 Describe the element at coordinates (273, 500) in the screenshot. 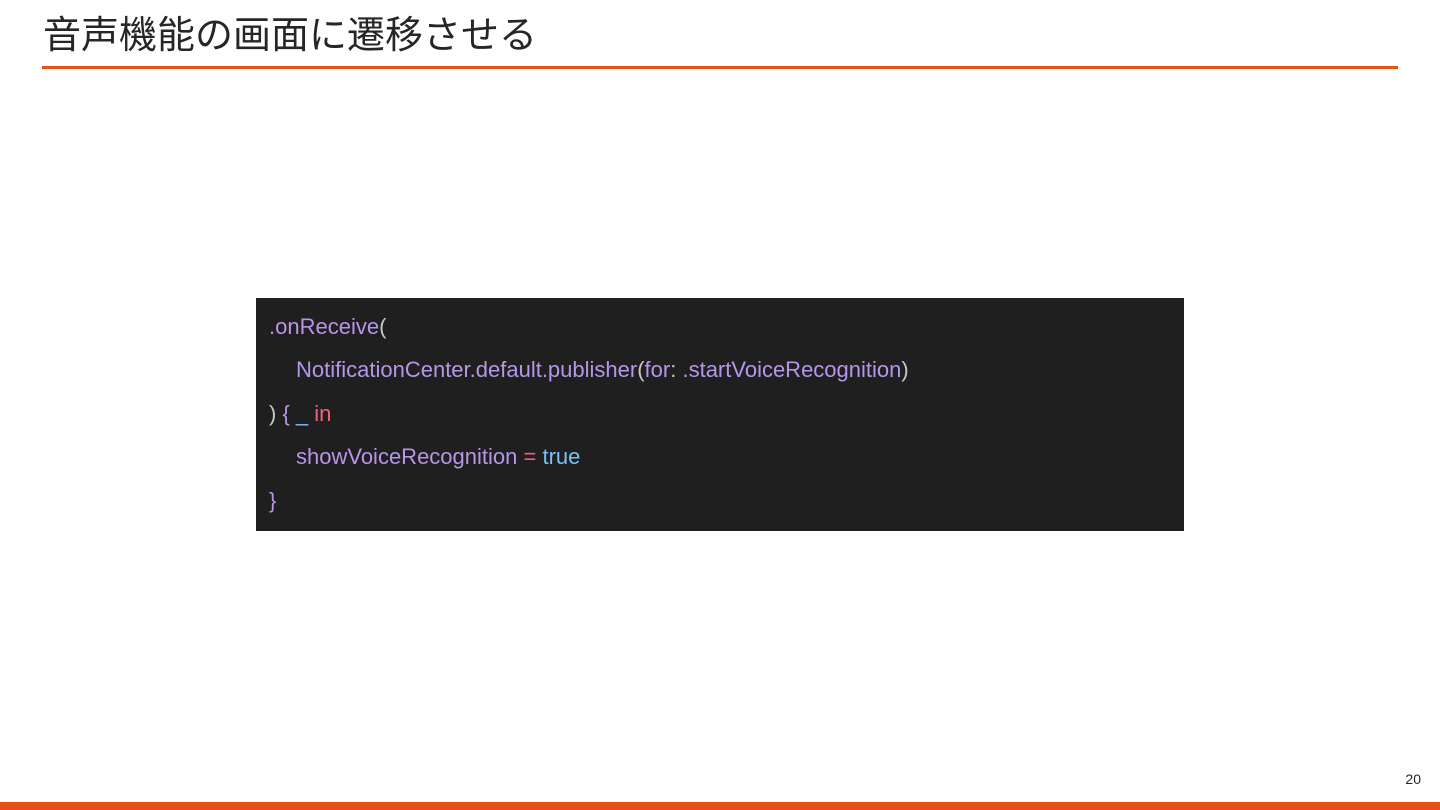

I see `code-token: }` at that location.